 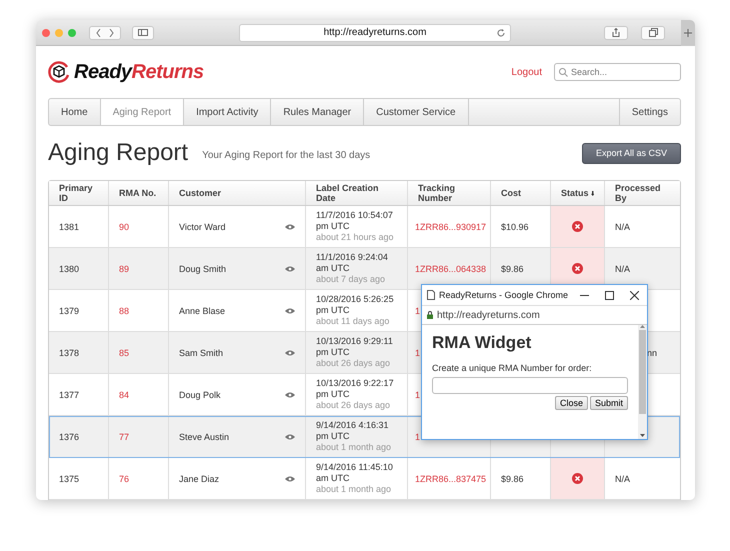 What do you see at coordinates (375, 33) in the screenshot?
I see `address-bar: http://readyreturns.com` at bounding box center [375, 33].